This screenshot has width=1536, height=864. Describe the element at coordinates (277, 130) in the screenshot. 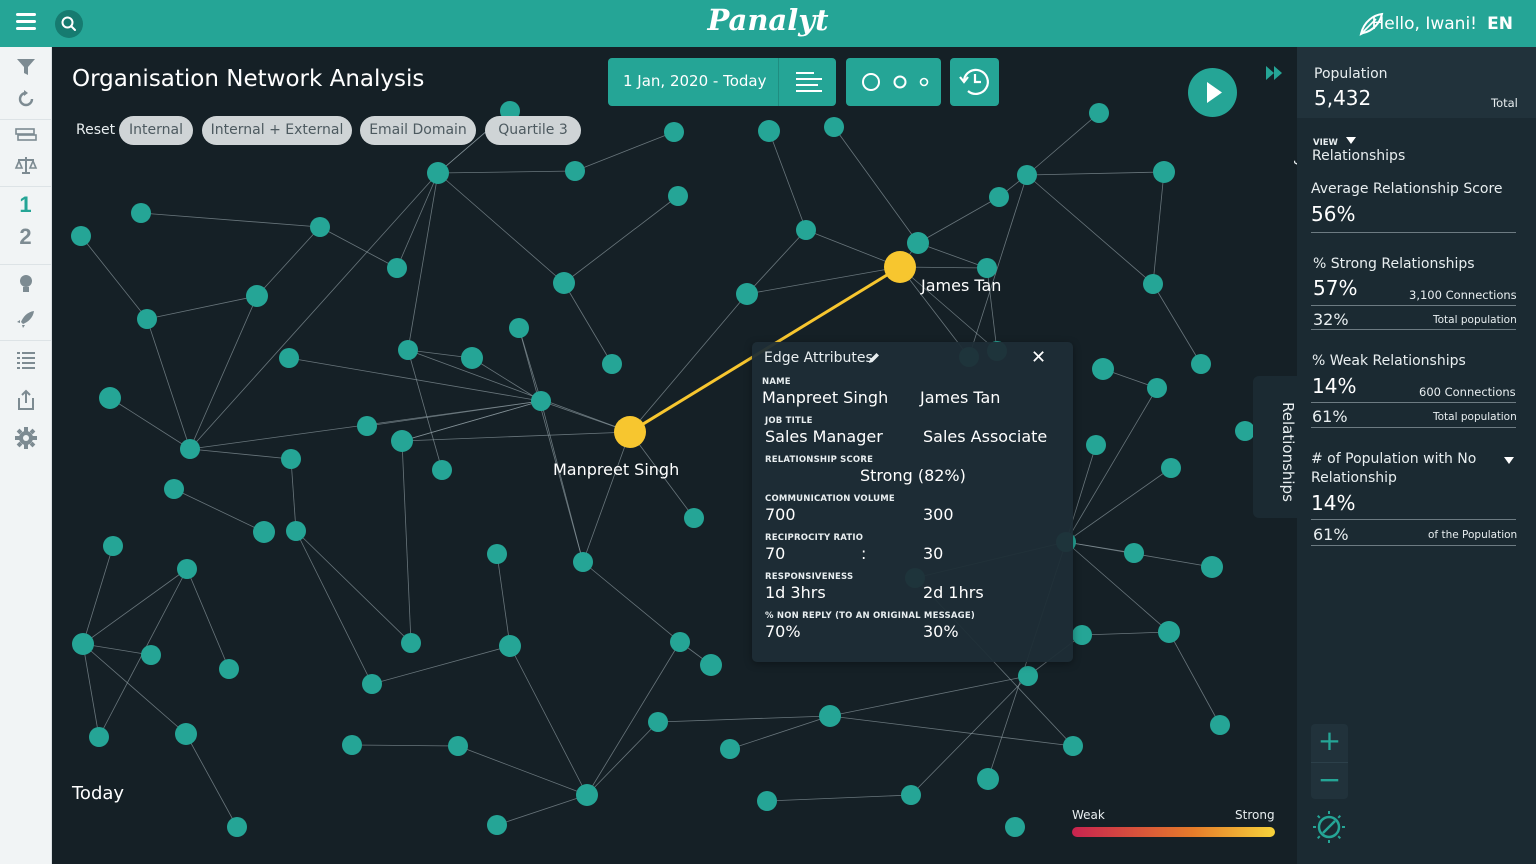

I see `filter-chip-internal-external: Internal + External` at that location.